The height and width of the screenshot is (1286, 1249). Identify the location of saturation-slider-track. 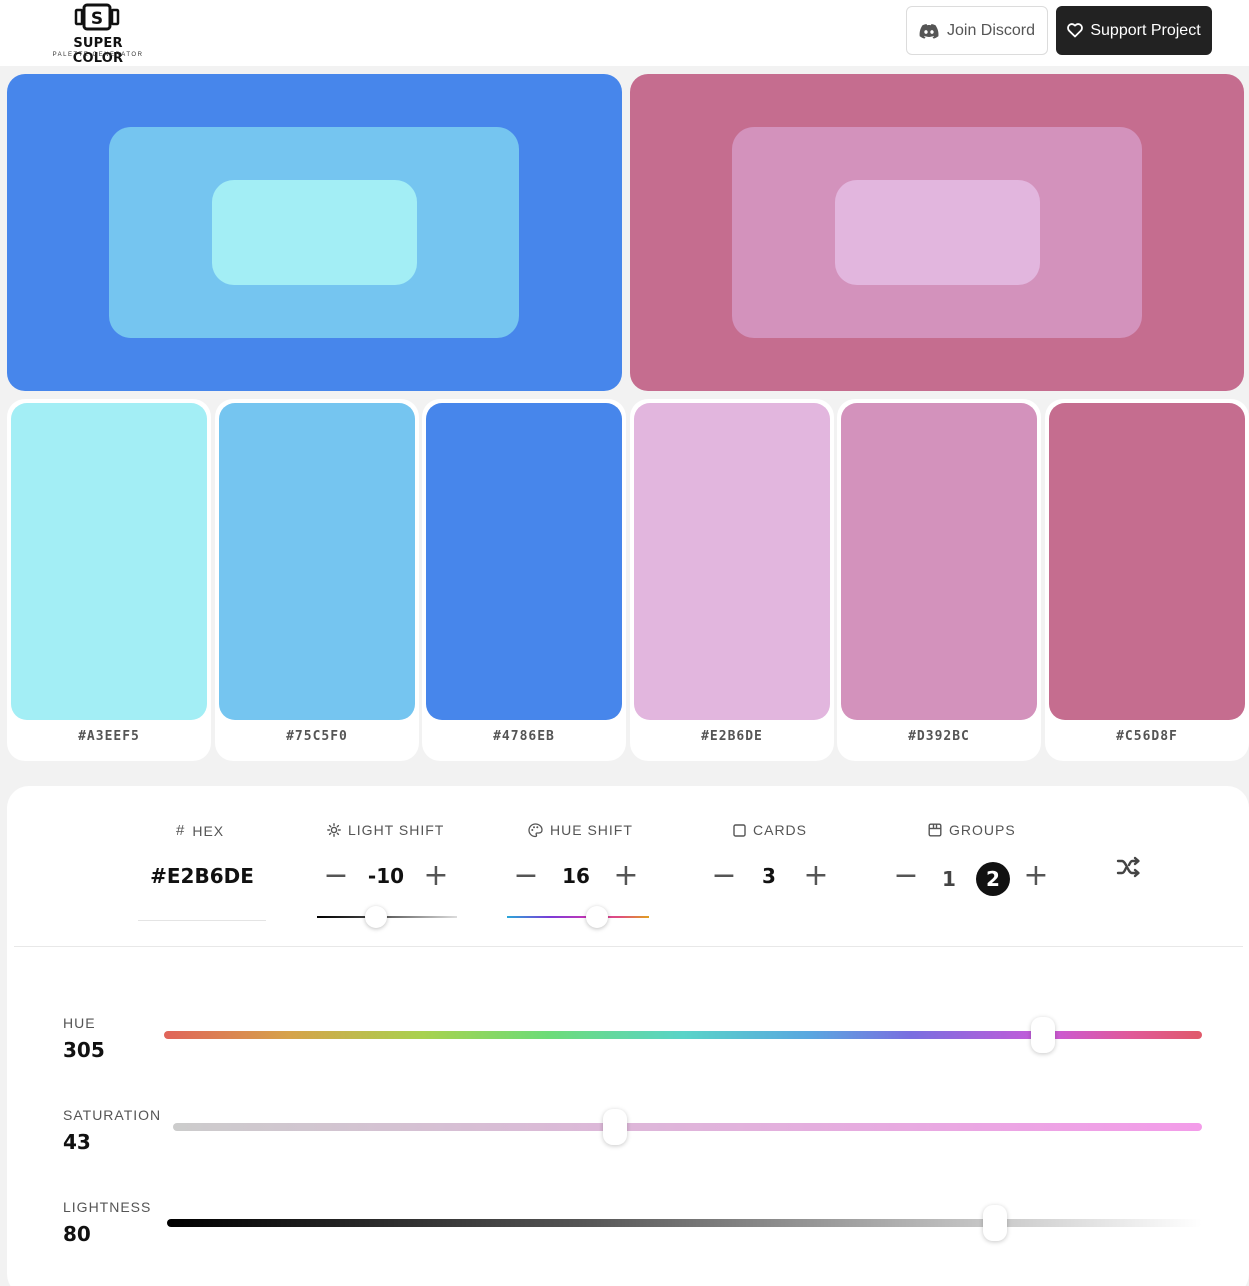
(687, 1127).